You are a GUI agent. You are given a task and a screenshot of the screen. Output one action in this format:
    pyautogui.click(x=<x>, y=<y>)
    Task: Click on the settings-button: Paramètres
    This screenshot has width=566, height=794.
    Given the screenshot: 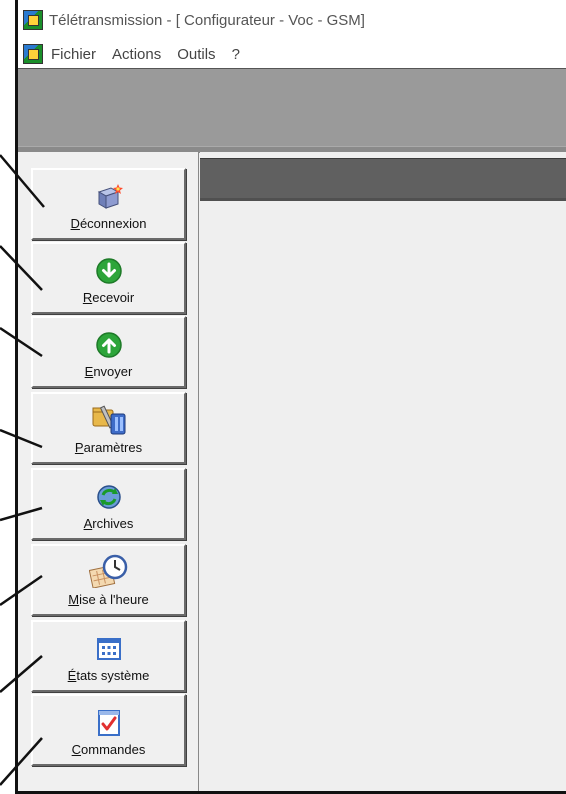 What is the action you would take?
    pyautogui.click(x=108, y=428)
    